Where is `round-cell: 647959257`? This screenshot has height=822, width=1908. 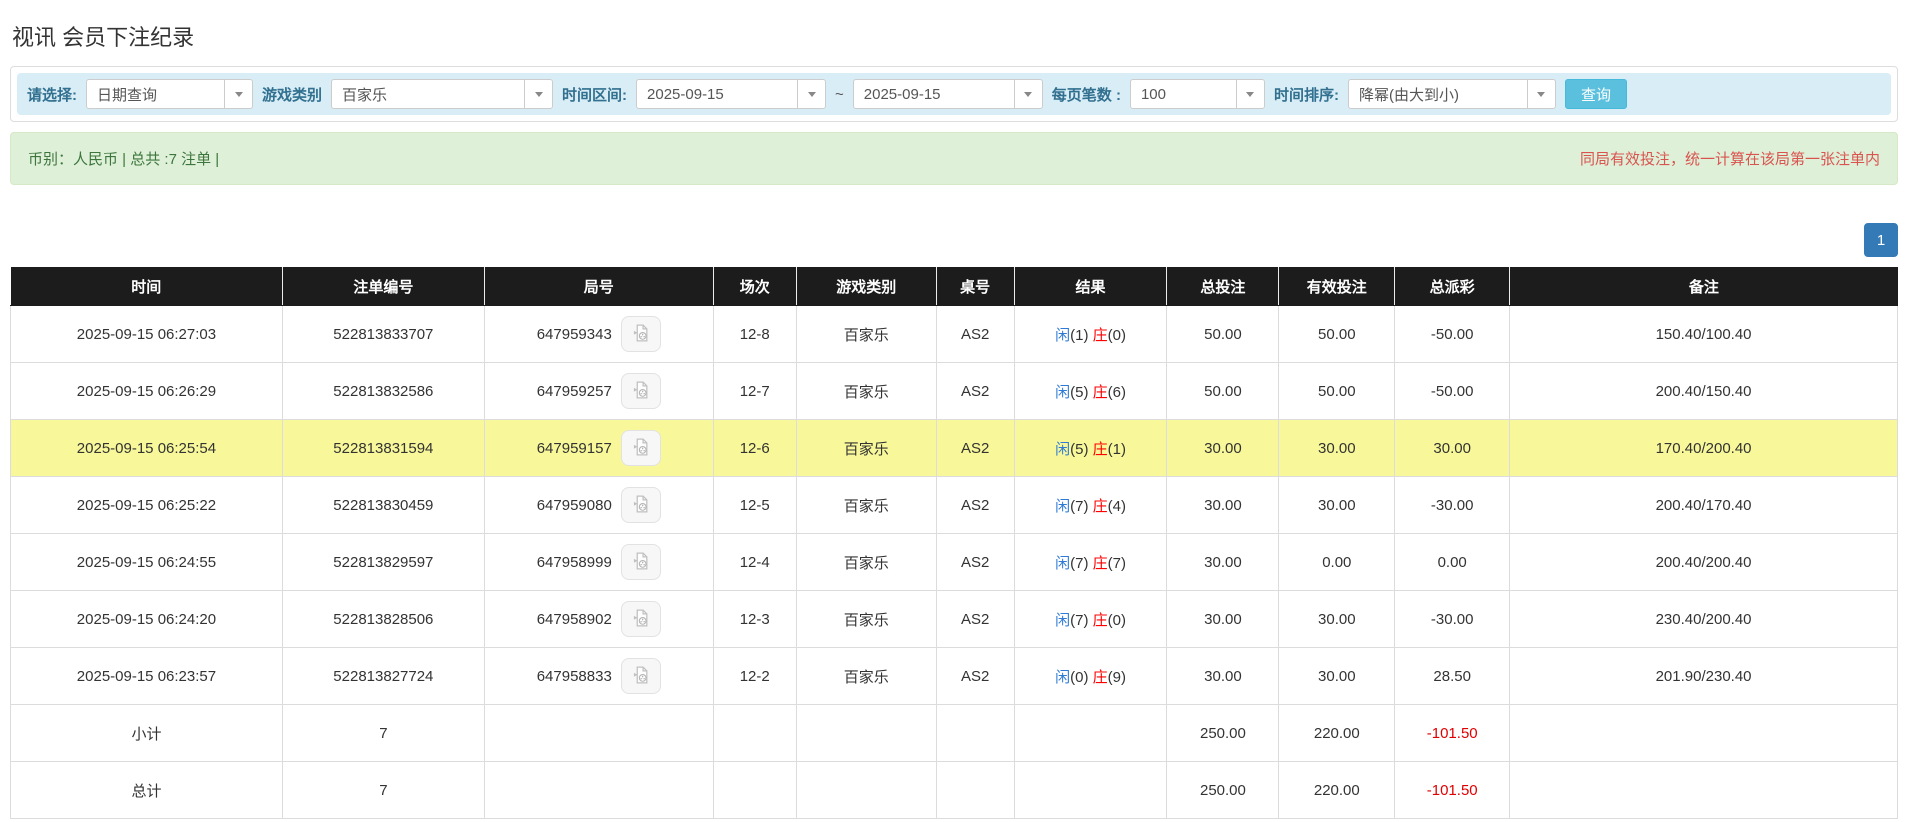
round-cell: 647959257 is located at coordinates (599, 391).